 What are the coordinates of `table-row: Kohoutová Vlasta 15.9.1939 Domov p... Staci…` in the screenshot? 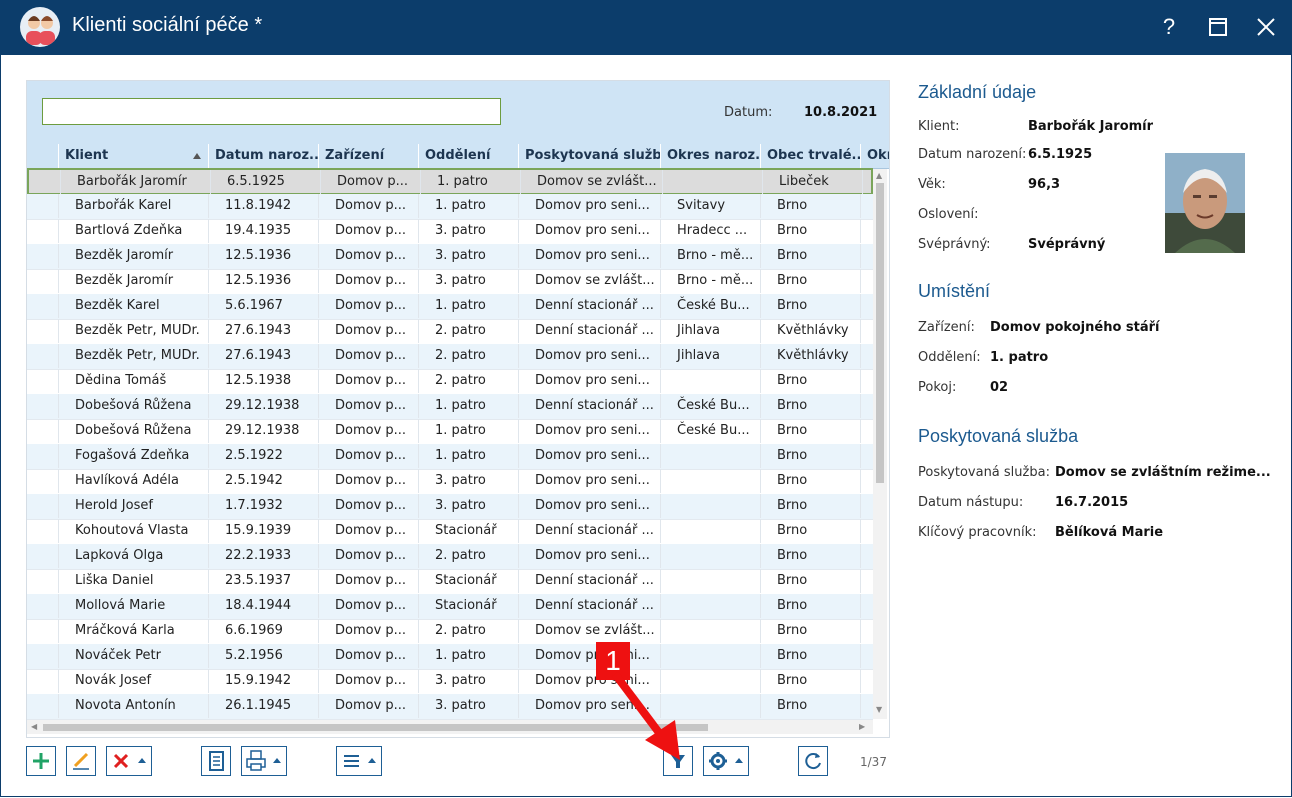 It's located at (450, 532).